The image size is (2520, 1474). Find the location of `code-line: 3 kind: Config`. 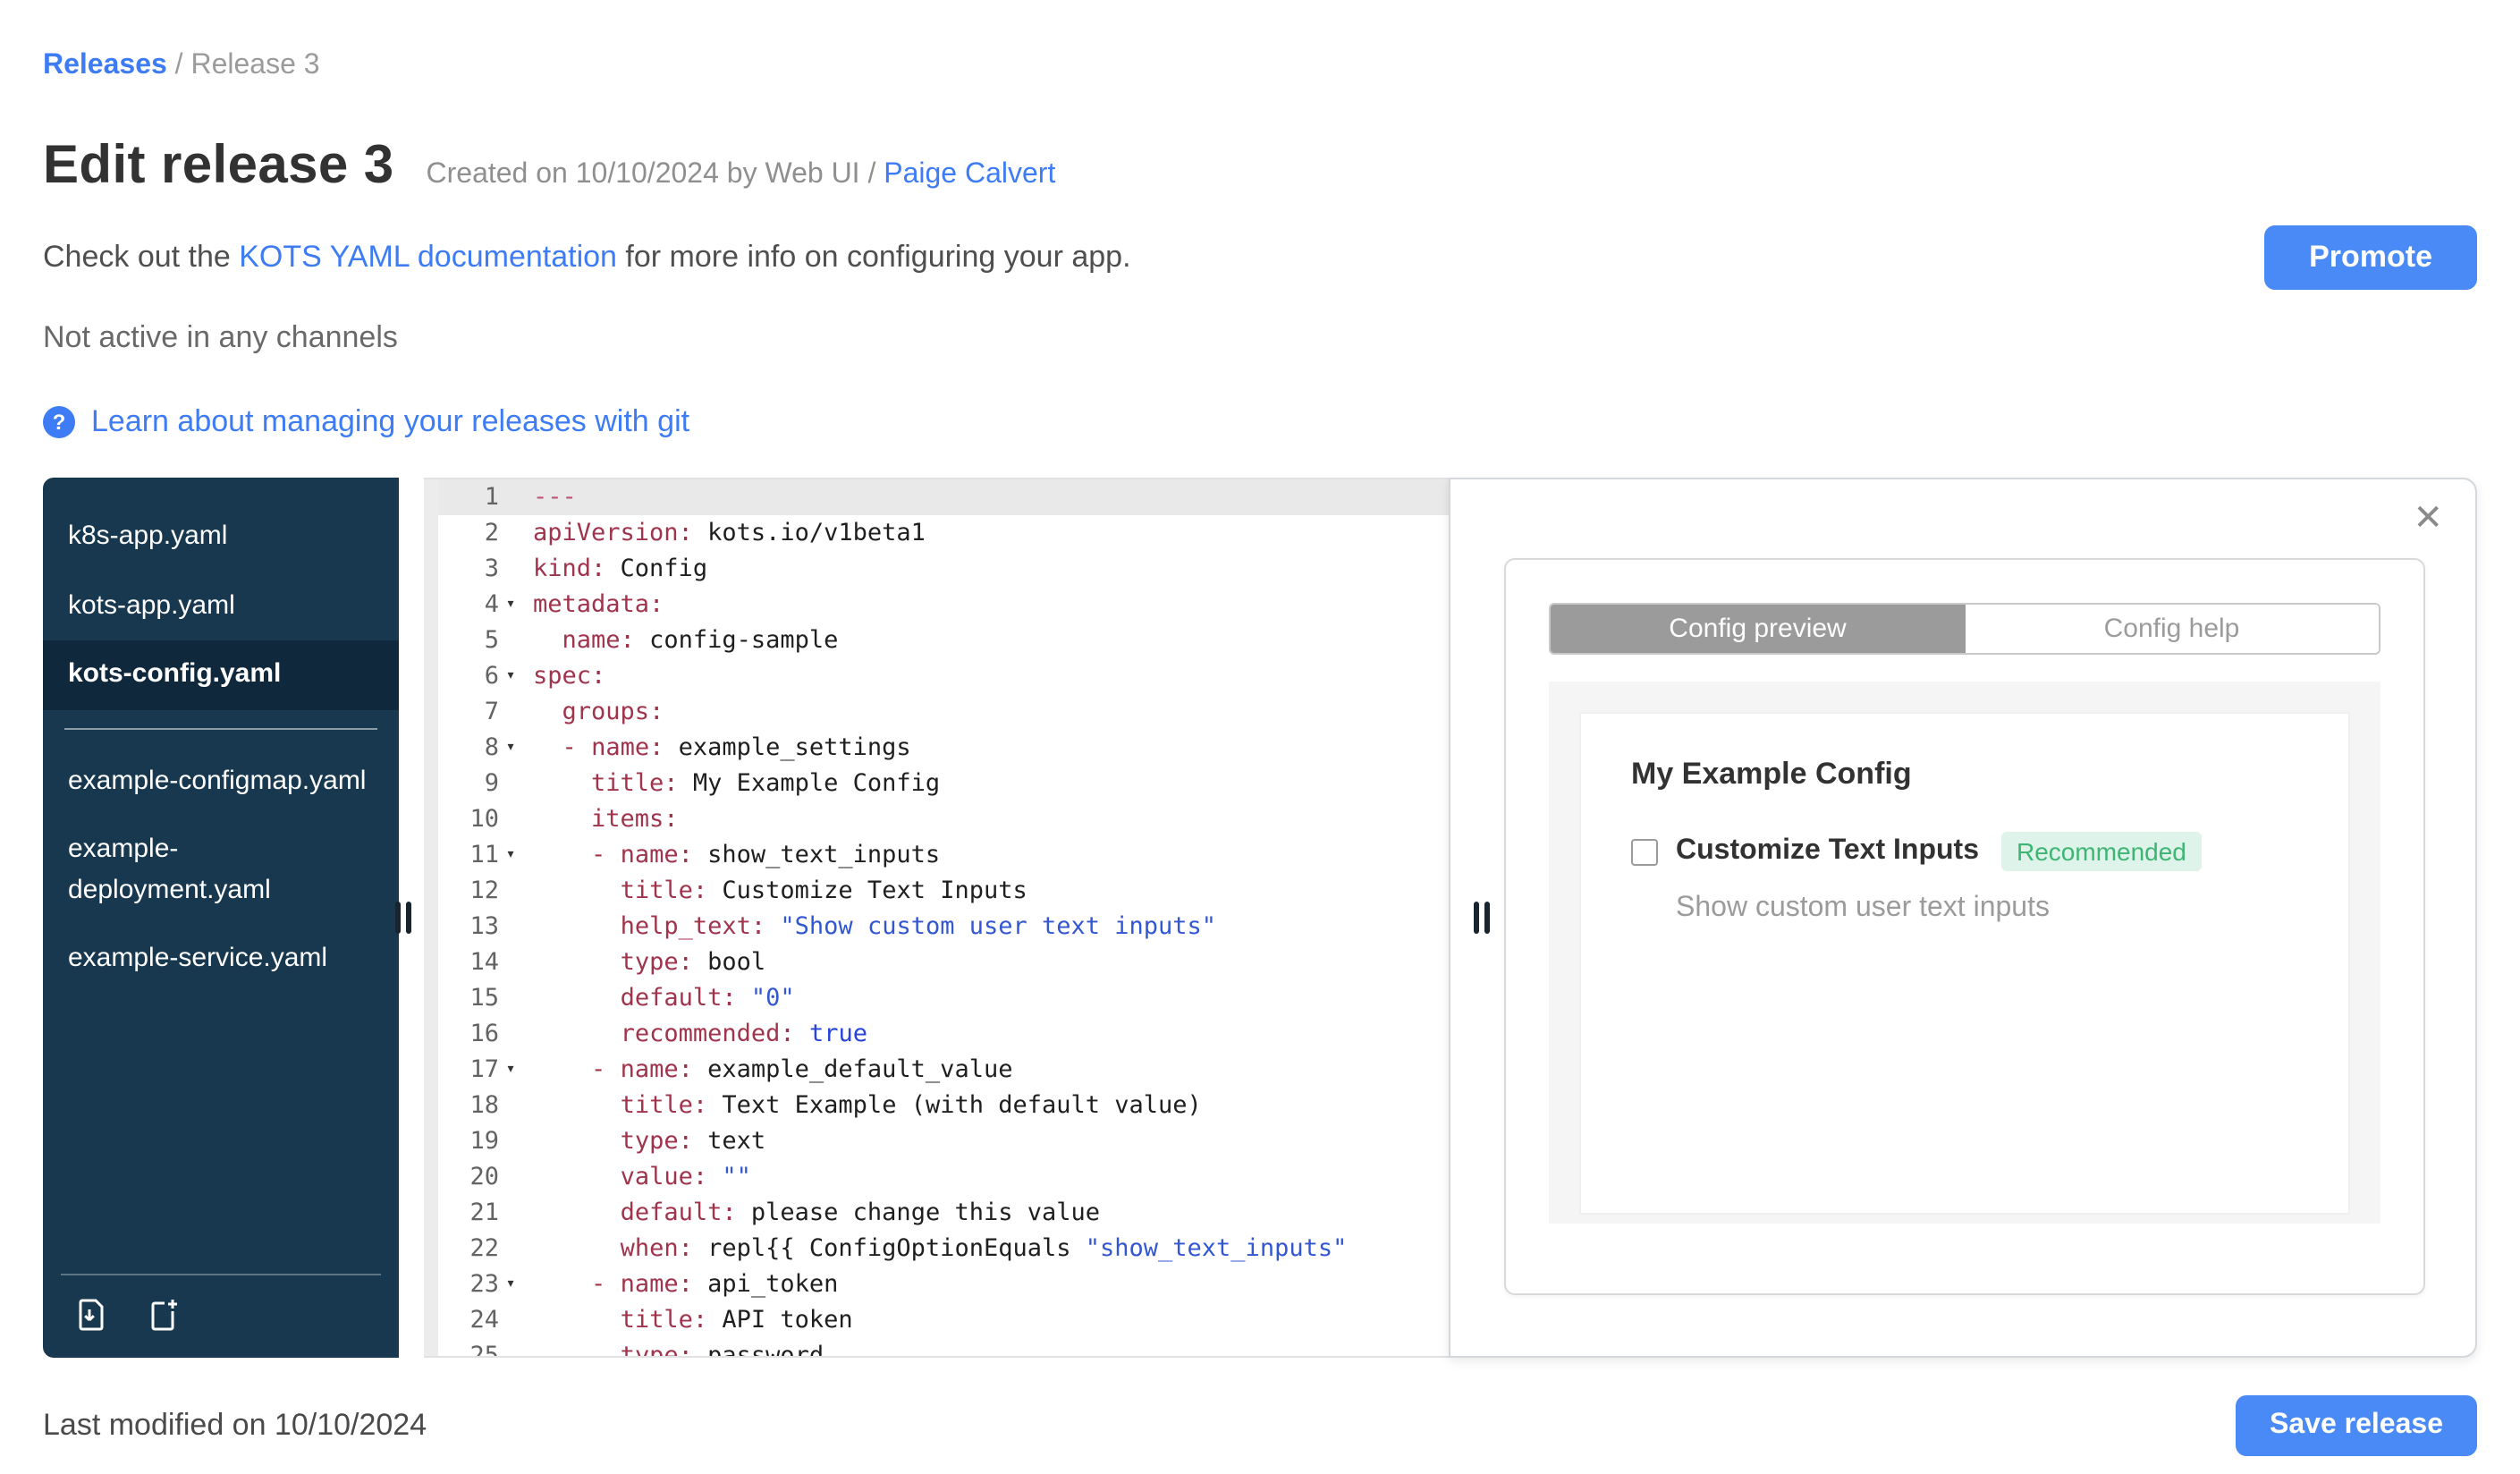

code-line: 3 kind: Config is located at coordinates (944, 569).